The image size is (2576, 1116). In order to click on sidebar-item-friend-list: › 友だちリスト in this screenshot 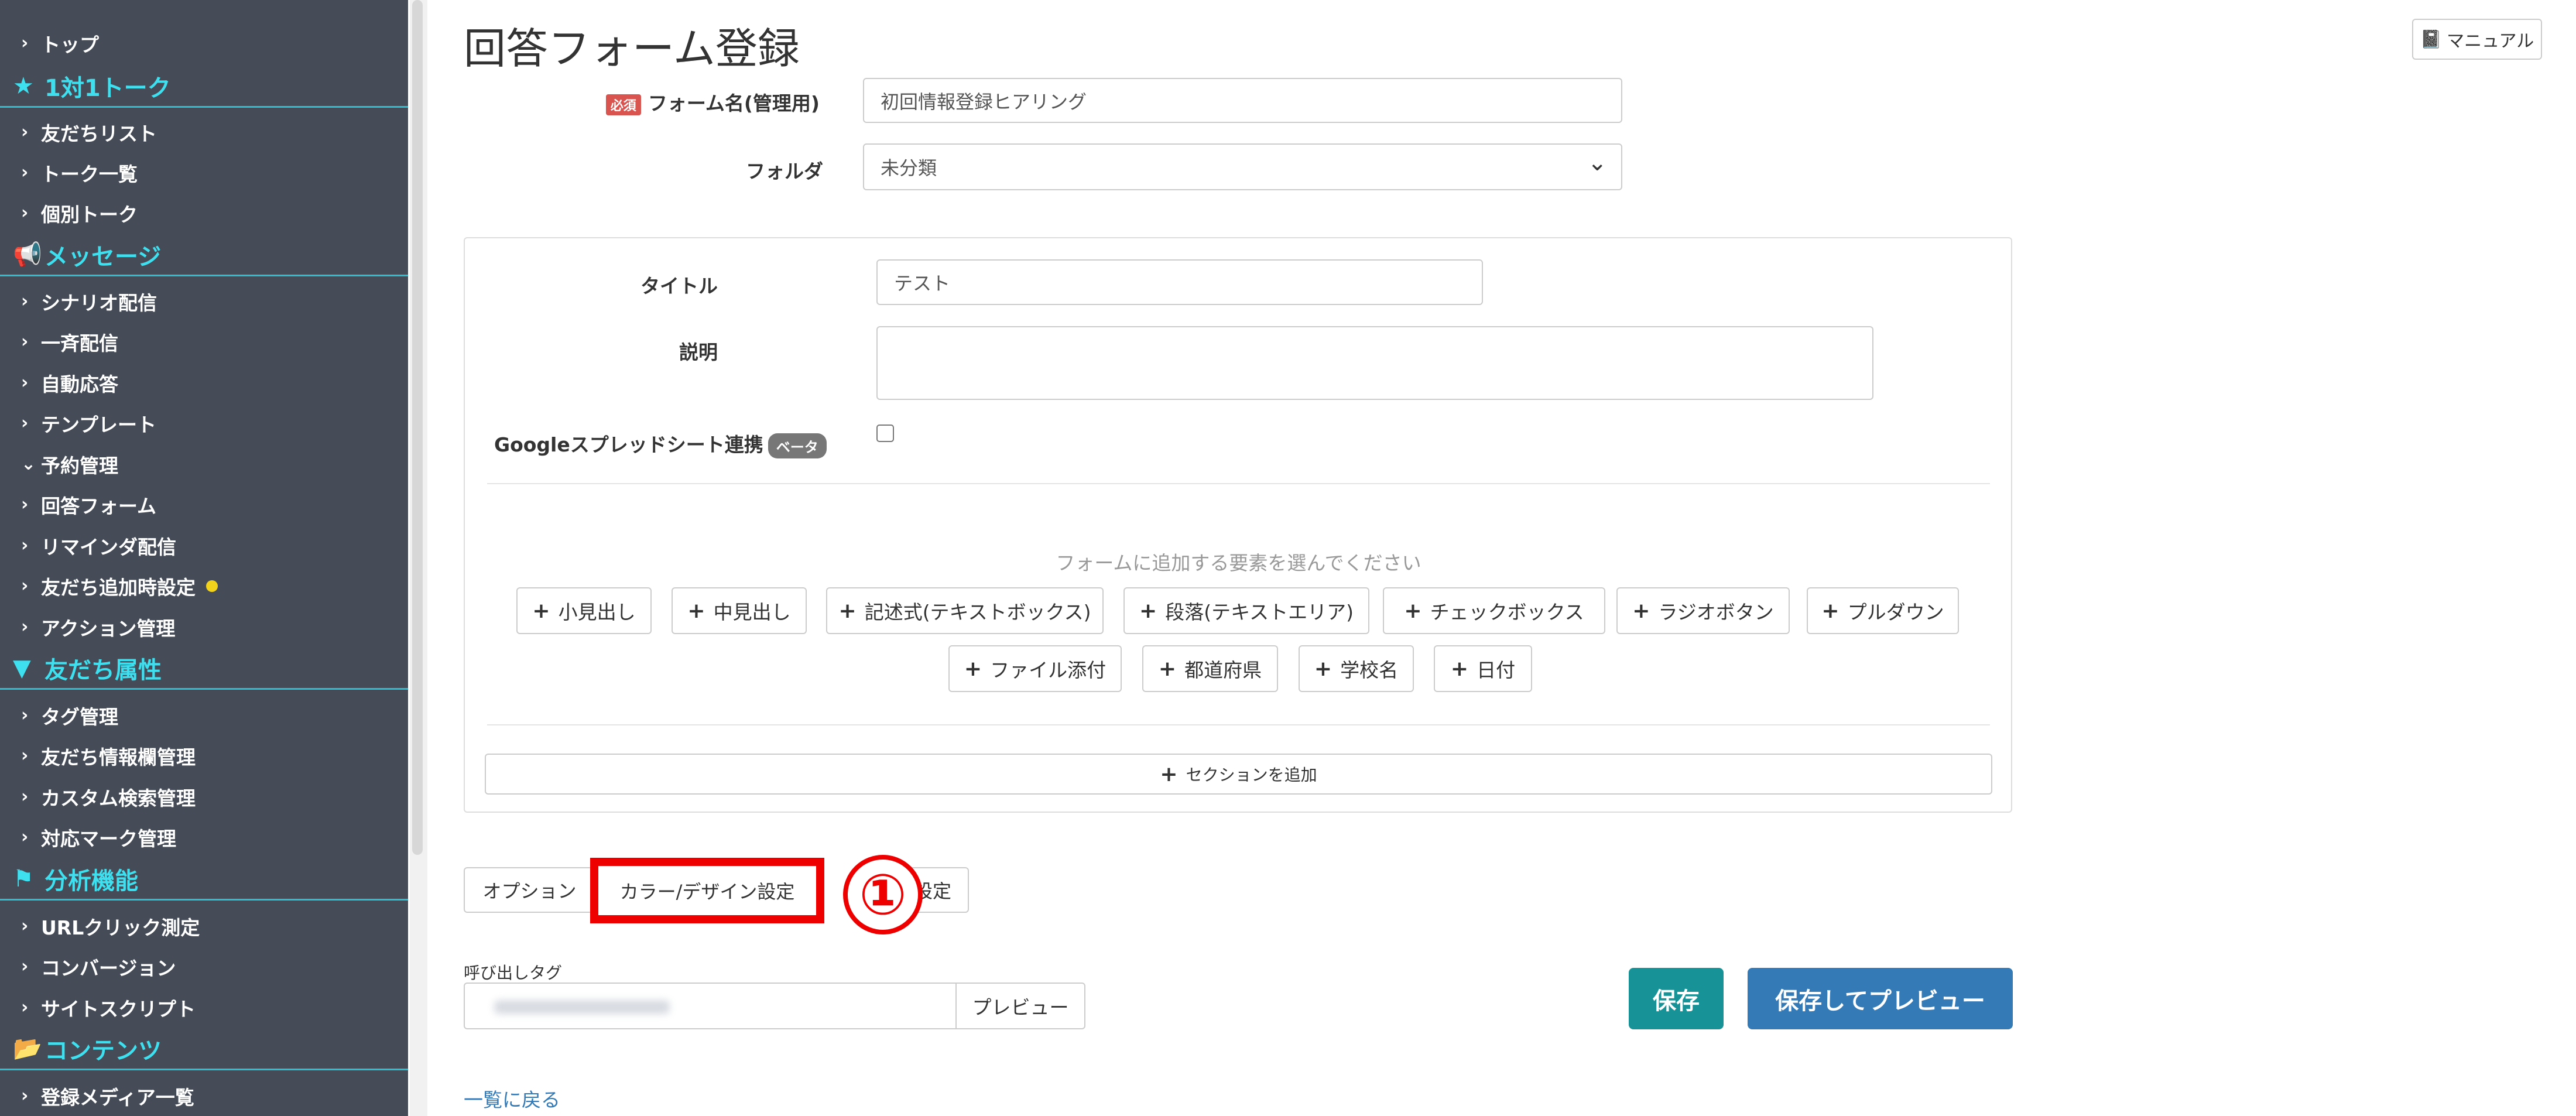, I will do `click(204, 132)`.